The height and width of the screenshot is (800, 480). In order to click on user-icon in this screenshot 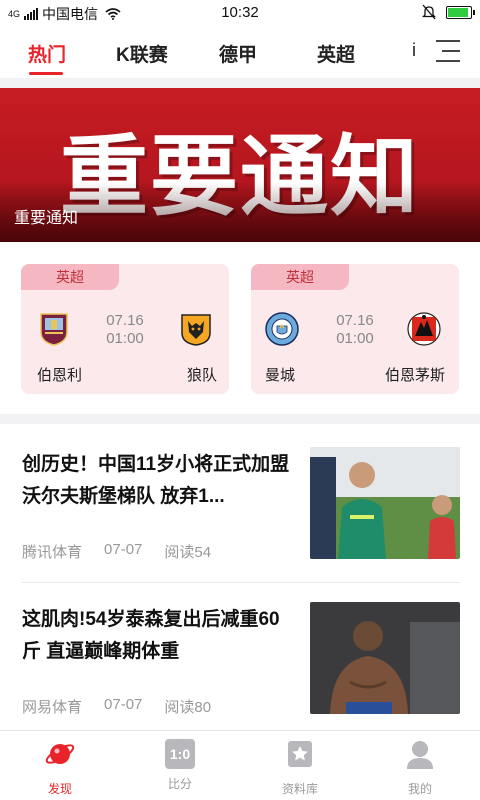, I will do `click(420, 755)`.